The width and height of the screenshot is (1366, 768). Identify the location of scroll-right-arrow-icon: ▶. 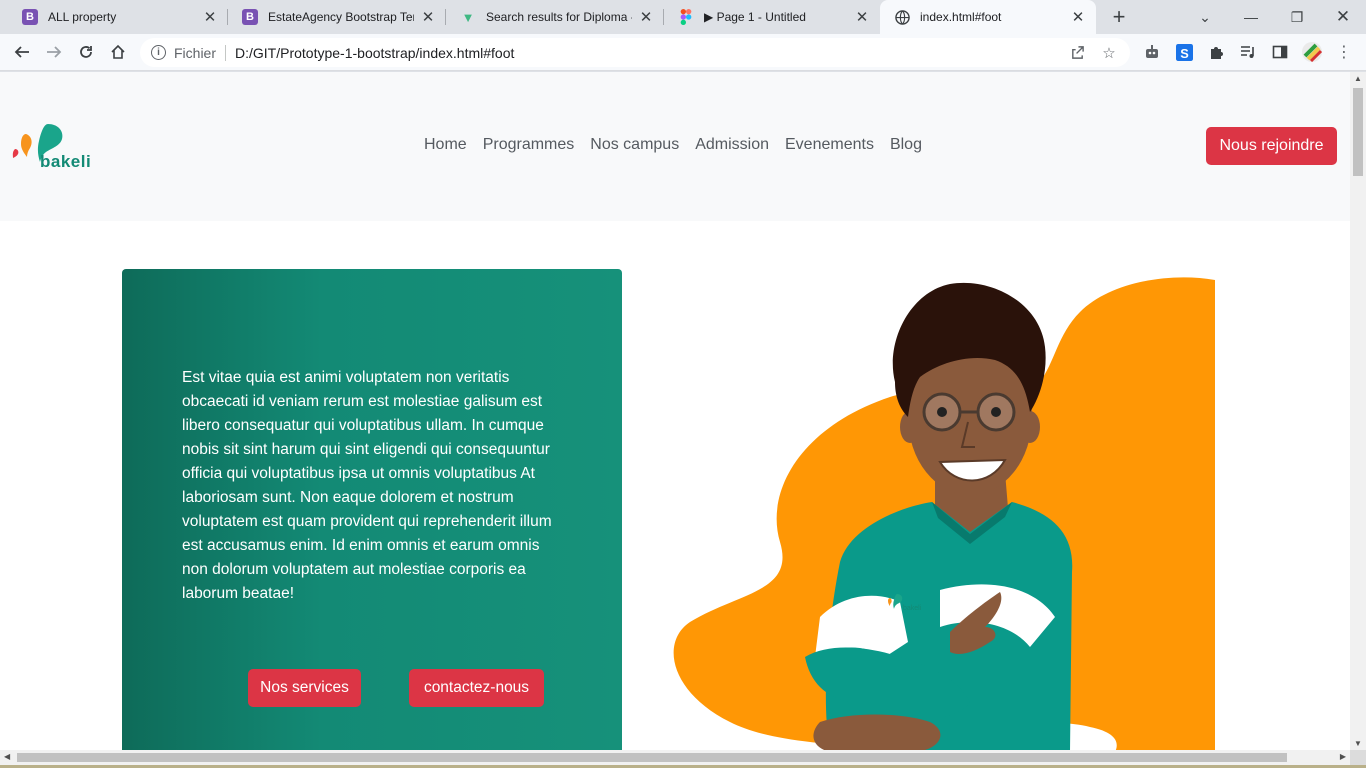
(1343, 756).